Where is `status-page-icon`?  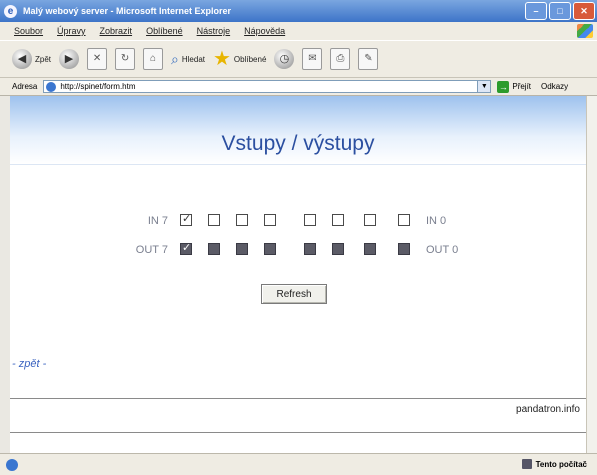
status-page-icon is located at coordinates (12, 464).